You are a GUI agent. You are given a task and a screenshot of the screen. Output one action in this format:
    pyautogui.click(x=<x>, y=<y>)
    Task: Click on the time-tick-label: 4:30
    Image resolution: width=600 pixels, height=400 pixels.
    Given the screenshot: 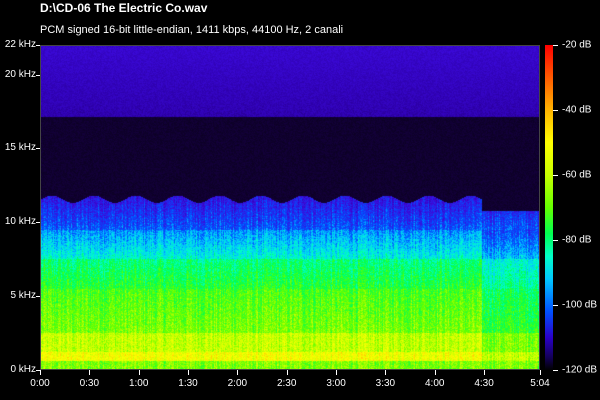 What is the action you would take?
    pyautogui.click(x=484, y=383)
    